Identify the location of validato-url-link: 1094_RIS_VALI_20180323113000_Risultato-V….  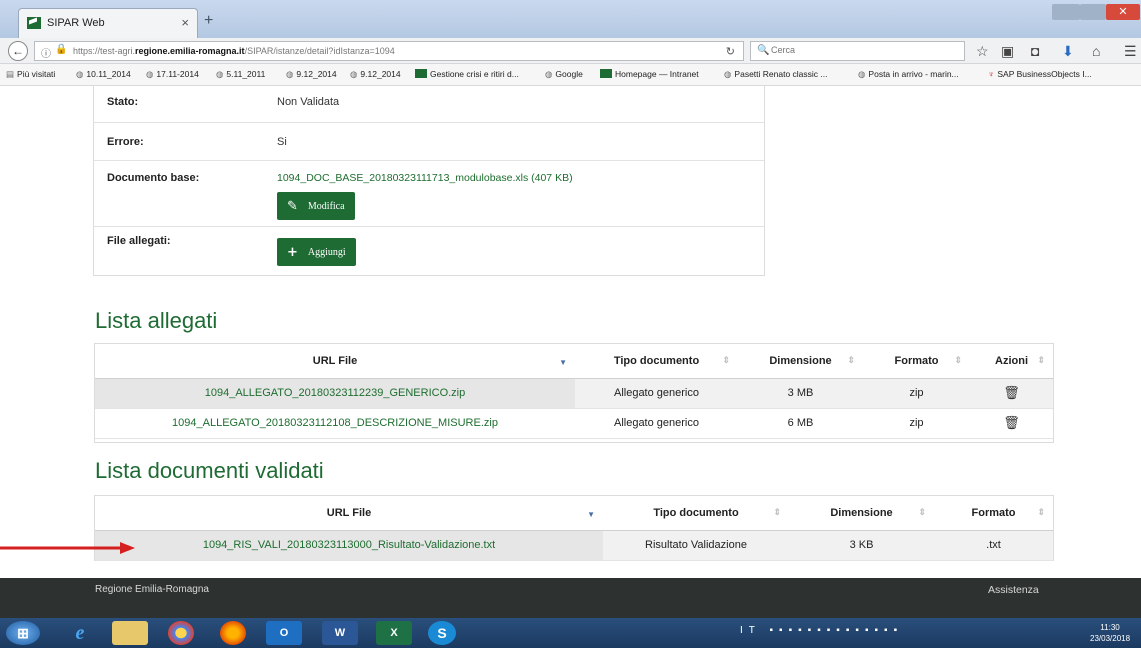
(349, 545).